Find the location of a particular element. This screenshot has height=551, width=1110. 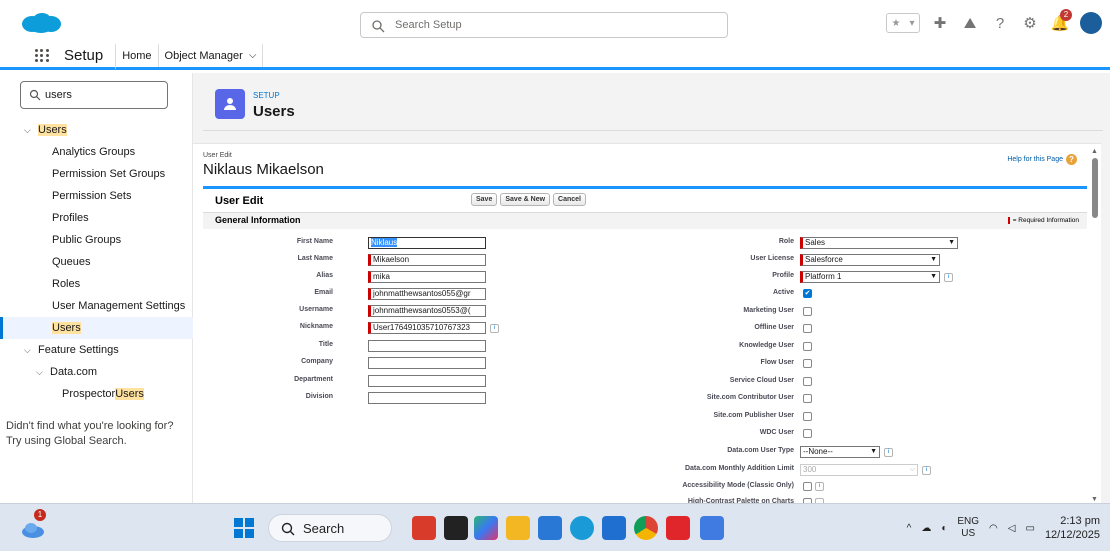

active-checkbox: ✔ is located at coordinates (807, 293).